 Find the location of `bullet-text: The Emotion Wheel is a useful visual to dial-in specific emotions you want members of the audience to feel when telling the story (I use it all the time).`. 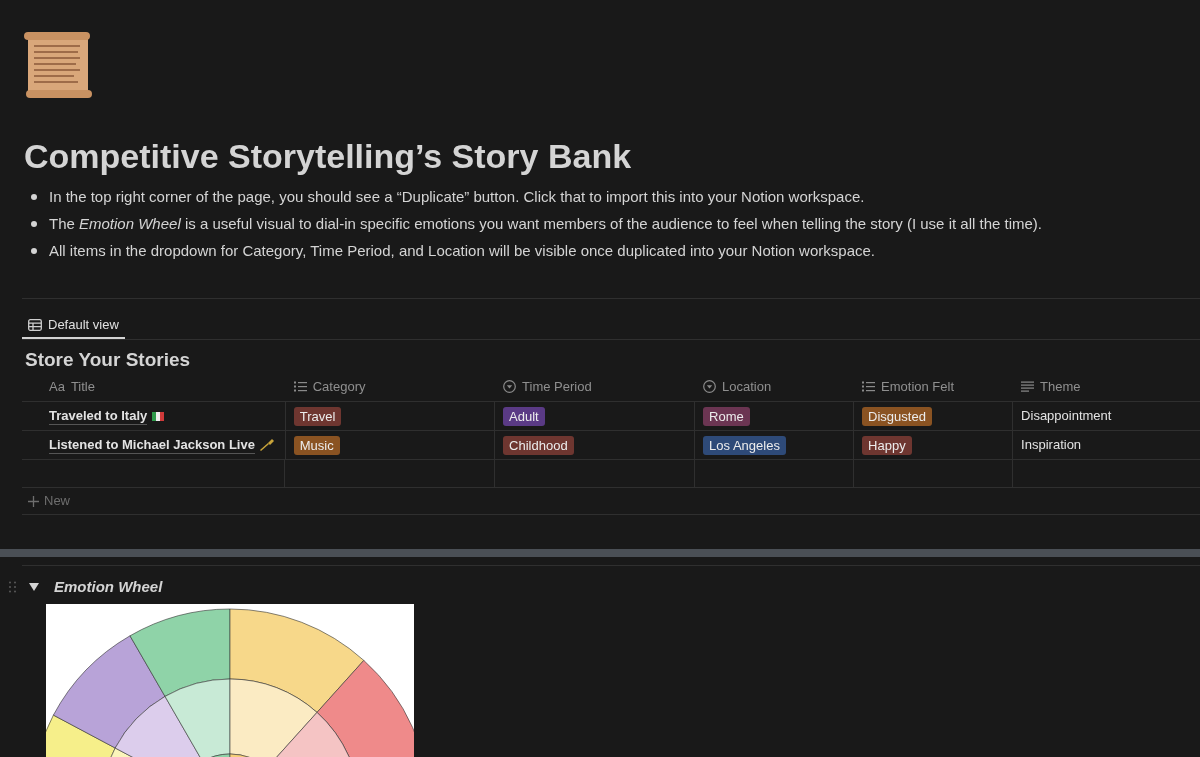

bullet-text: The Emotion Wheel is a useful visual to dial-in specific emotions you want members of the audience to feel when telling the story (I use it all the time). is located at coordinates (545, 224).